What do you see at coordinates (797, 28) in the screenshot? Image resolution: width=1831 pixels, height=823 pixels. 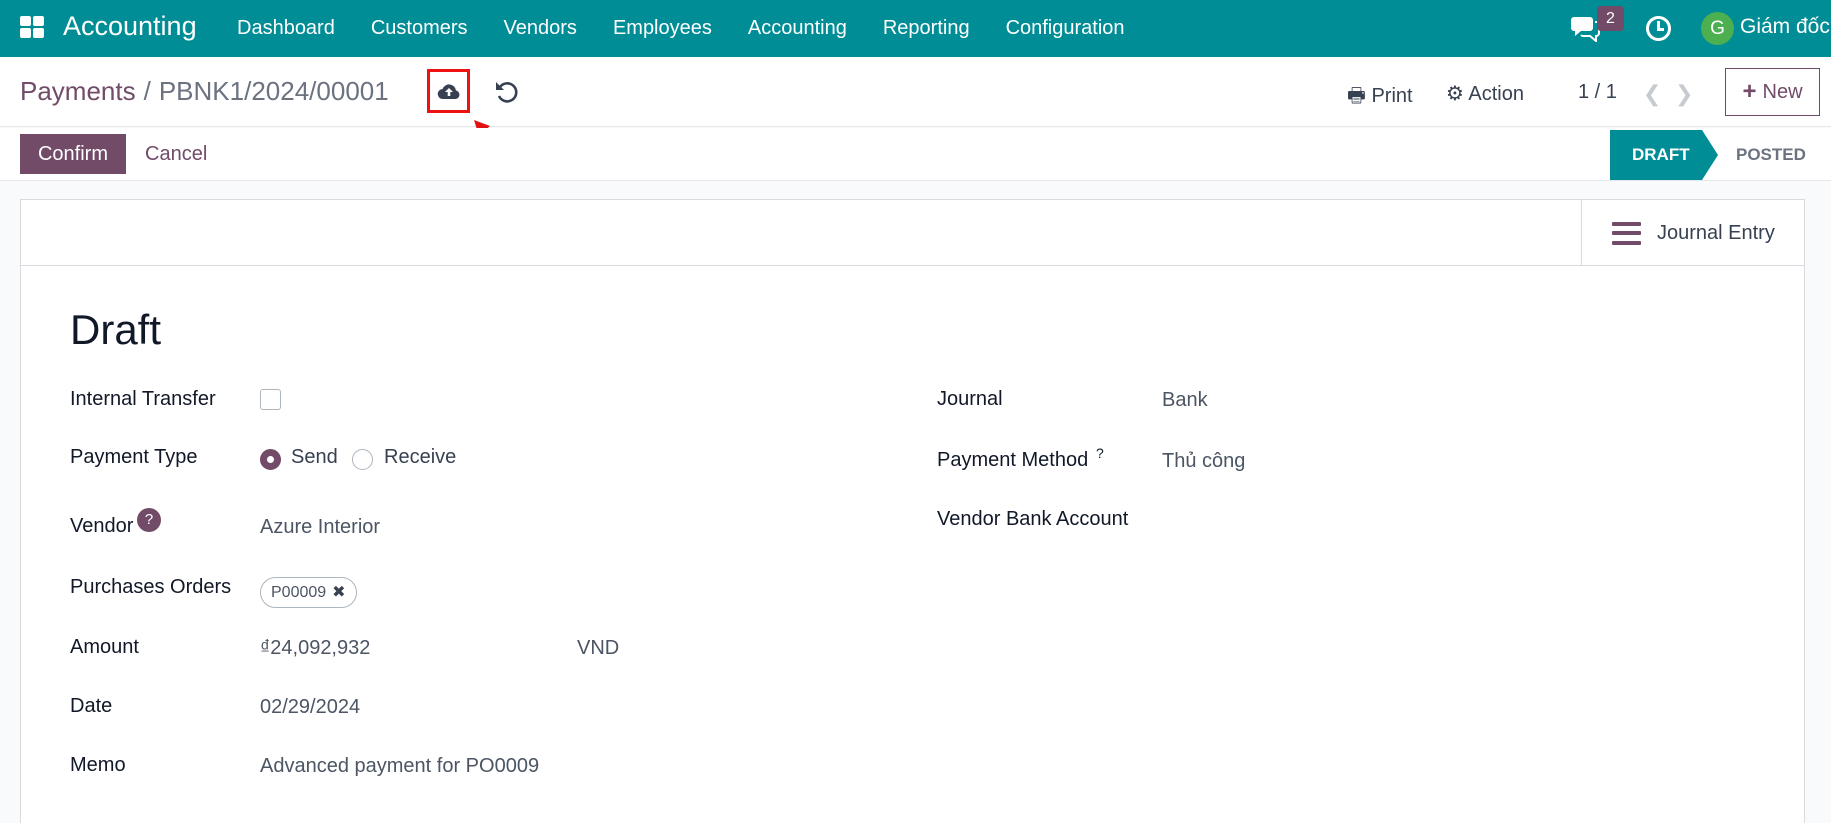 I see `menu-accounting: Accounting` at bounding box center [797, 28].